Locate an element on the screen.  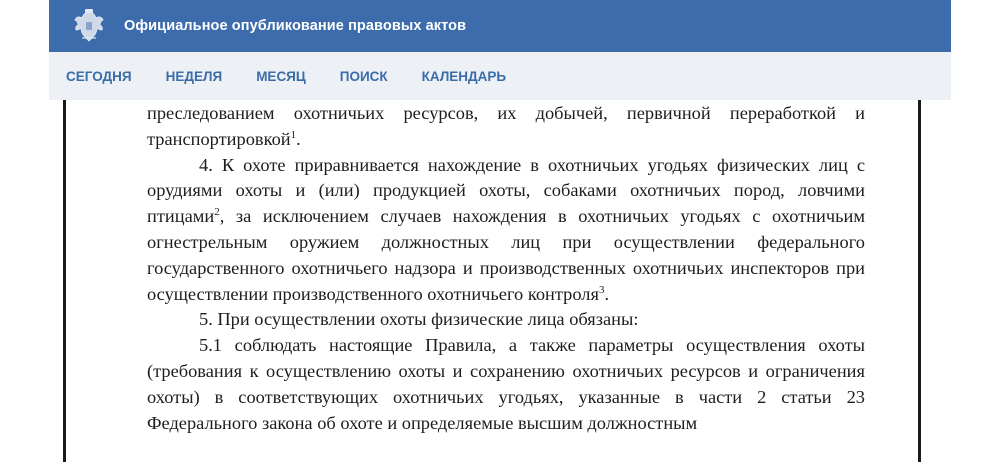
site-title: Официальное опубликование правовых актов is located at coordinates (295, 26).